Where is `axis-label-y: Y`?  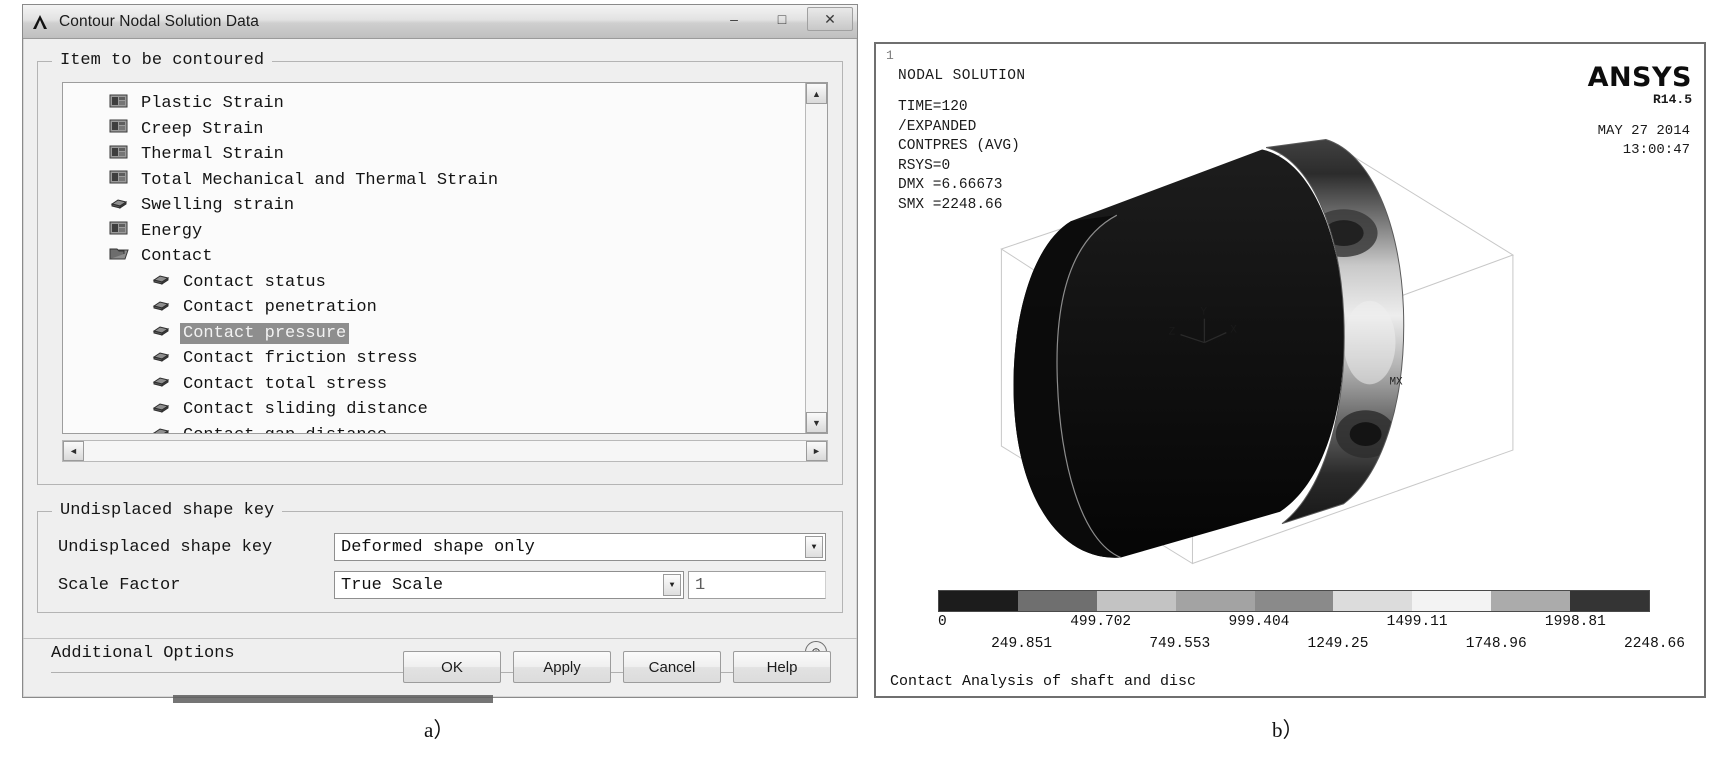 axis-label-y: Y is located at coordinates (1203, 313).